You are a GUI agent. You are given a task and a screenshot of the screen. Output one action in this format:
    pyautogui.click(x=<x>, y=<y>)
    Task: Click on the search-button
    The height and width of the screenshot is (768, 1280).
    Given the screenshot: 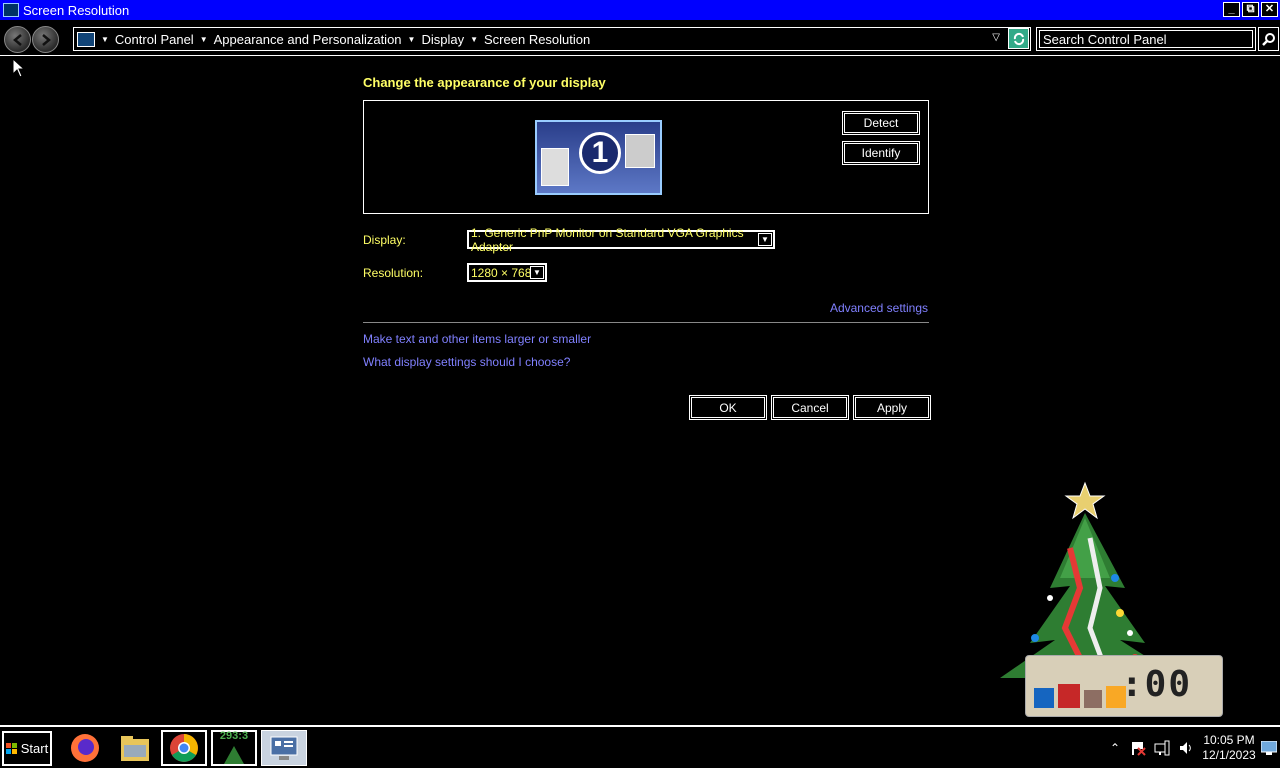 What is the action you would take?
    pyautogui.click(x=1268, y=39)
    